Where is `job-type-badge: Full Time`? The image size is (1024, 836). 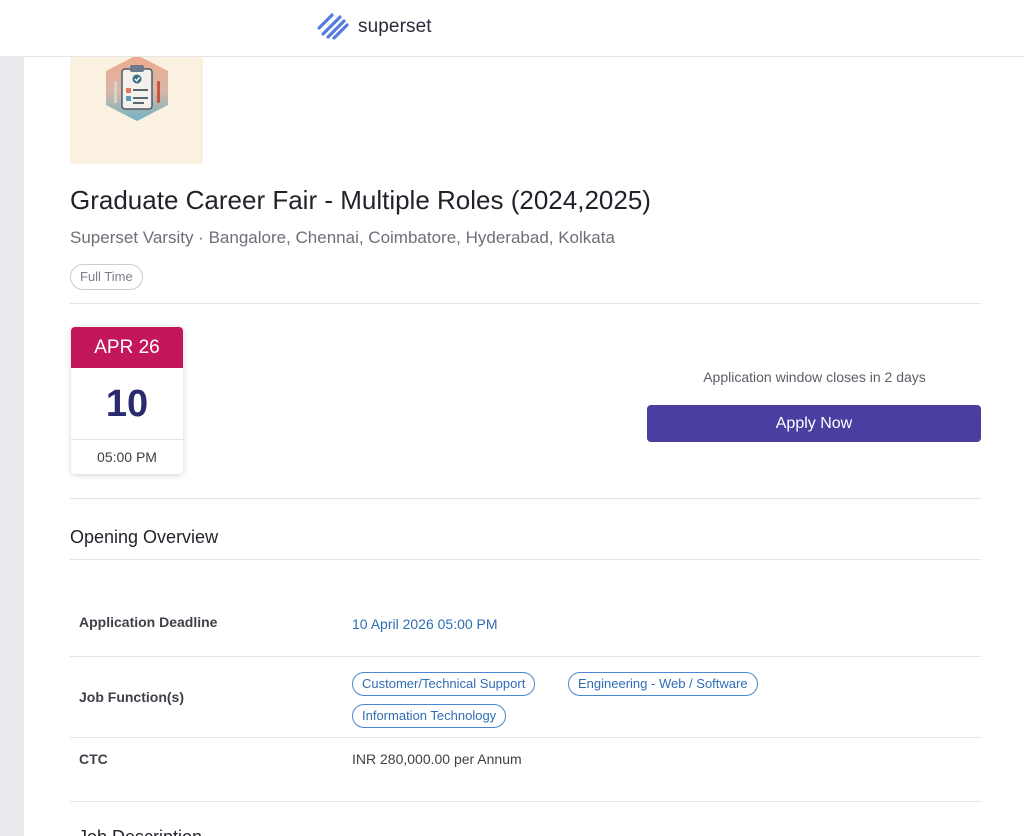 job-type-badge: Full Time is located at coordinates (106, 277).